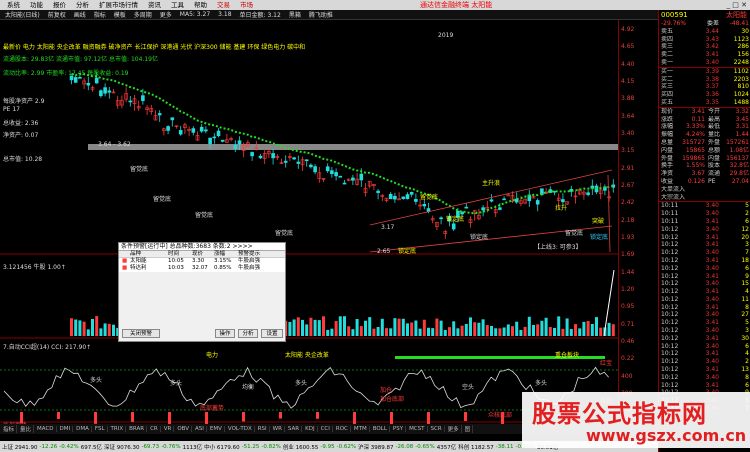  Describe the element at coordinates (380, 429) in the screenshot. I see `tab-21: BOLL` at that location.